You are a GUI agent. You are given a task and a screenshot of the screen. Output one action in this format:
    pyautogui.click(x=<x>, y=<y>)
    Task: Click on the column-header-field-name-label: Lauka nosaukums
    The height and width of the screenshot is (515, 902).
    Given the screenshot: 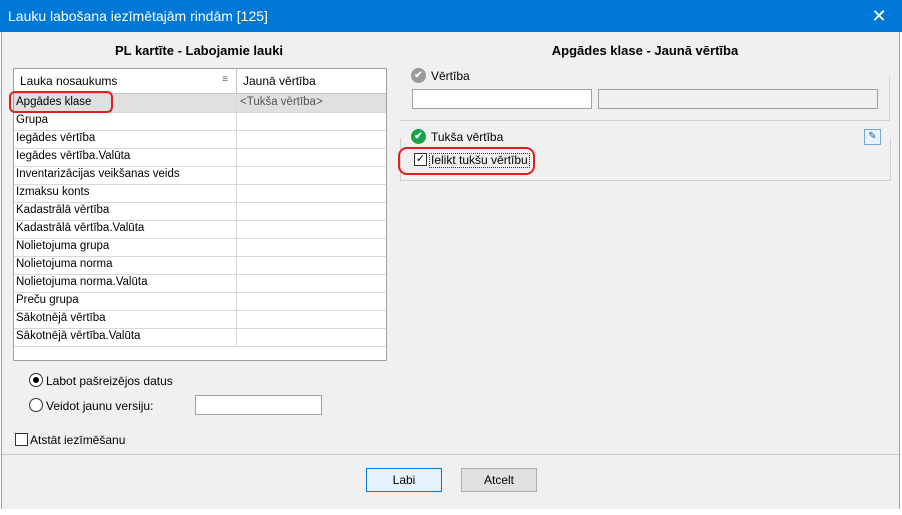 What is the action you would take?
    pyautogui.click(x=69, y=81)
    